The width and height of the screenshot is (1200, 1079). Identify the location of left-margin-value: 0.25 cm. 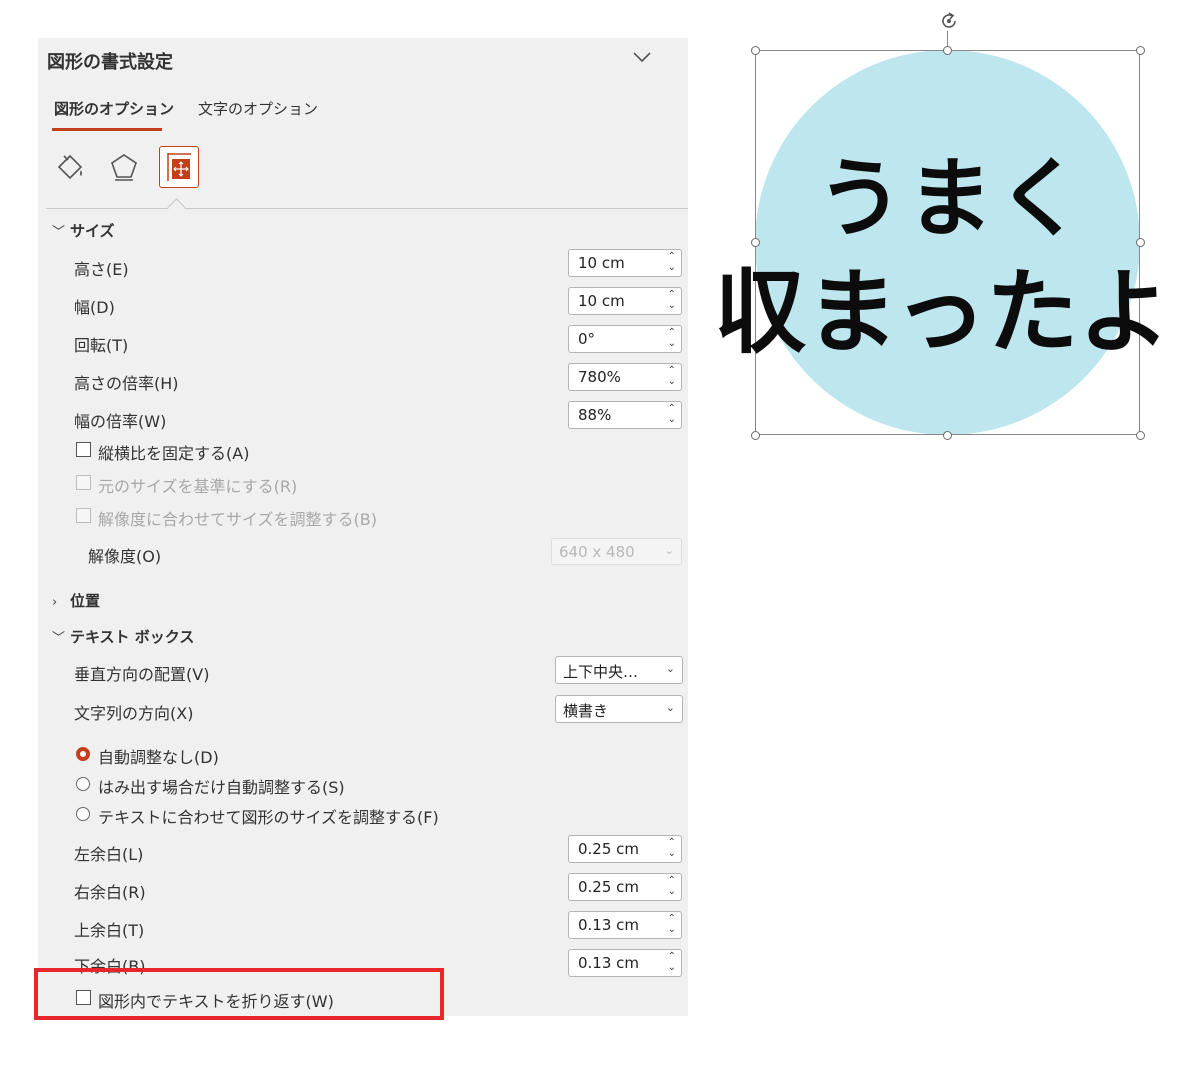
(608, 849).